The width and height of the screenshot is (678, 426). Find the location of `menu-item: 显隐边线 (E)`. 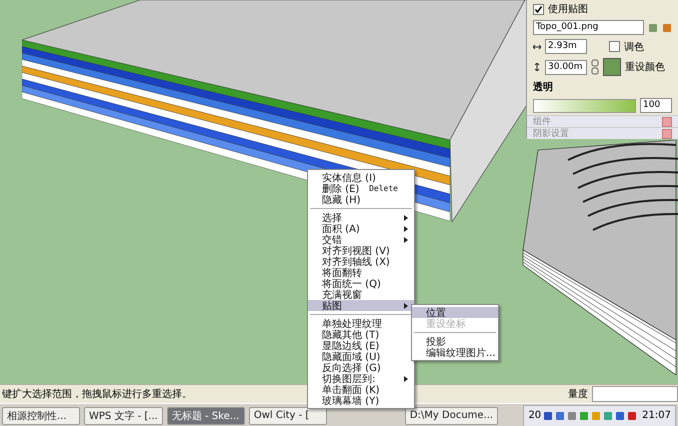

menu-item: 显隐边线 (E) is located at coordinates (361, 345).